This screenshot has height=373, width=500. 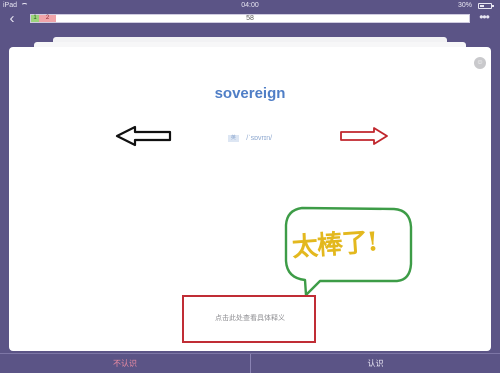 I want to click on status-bar: iPad 04:00 30%, so click(x=250, y=6).